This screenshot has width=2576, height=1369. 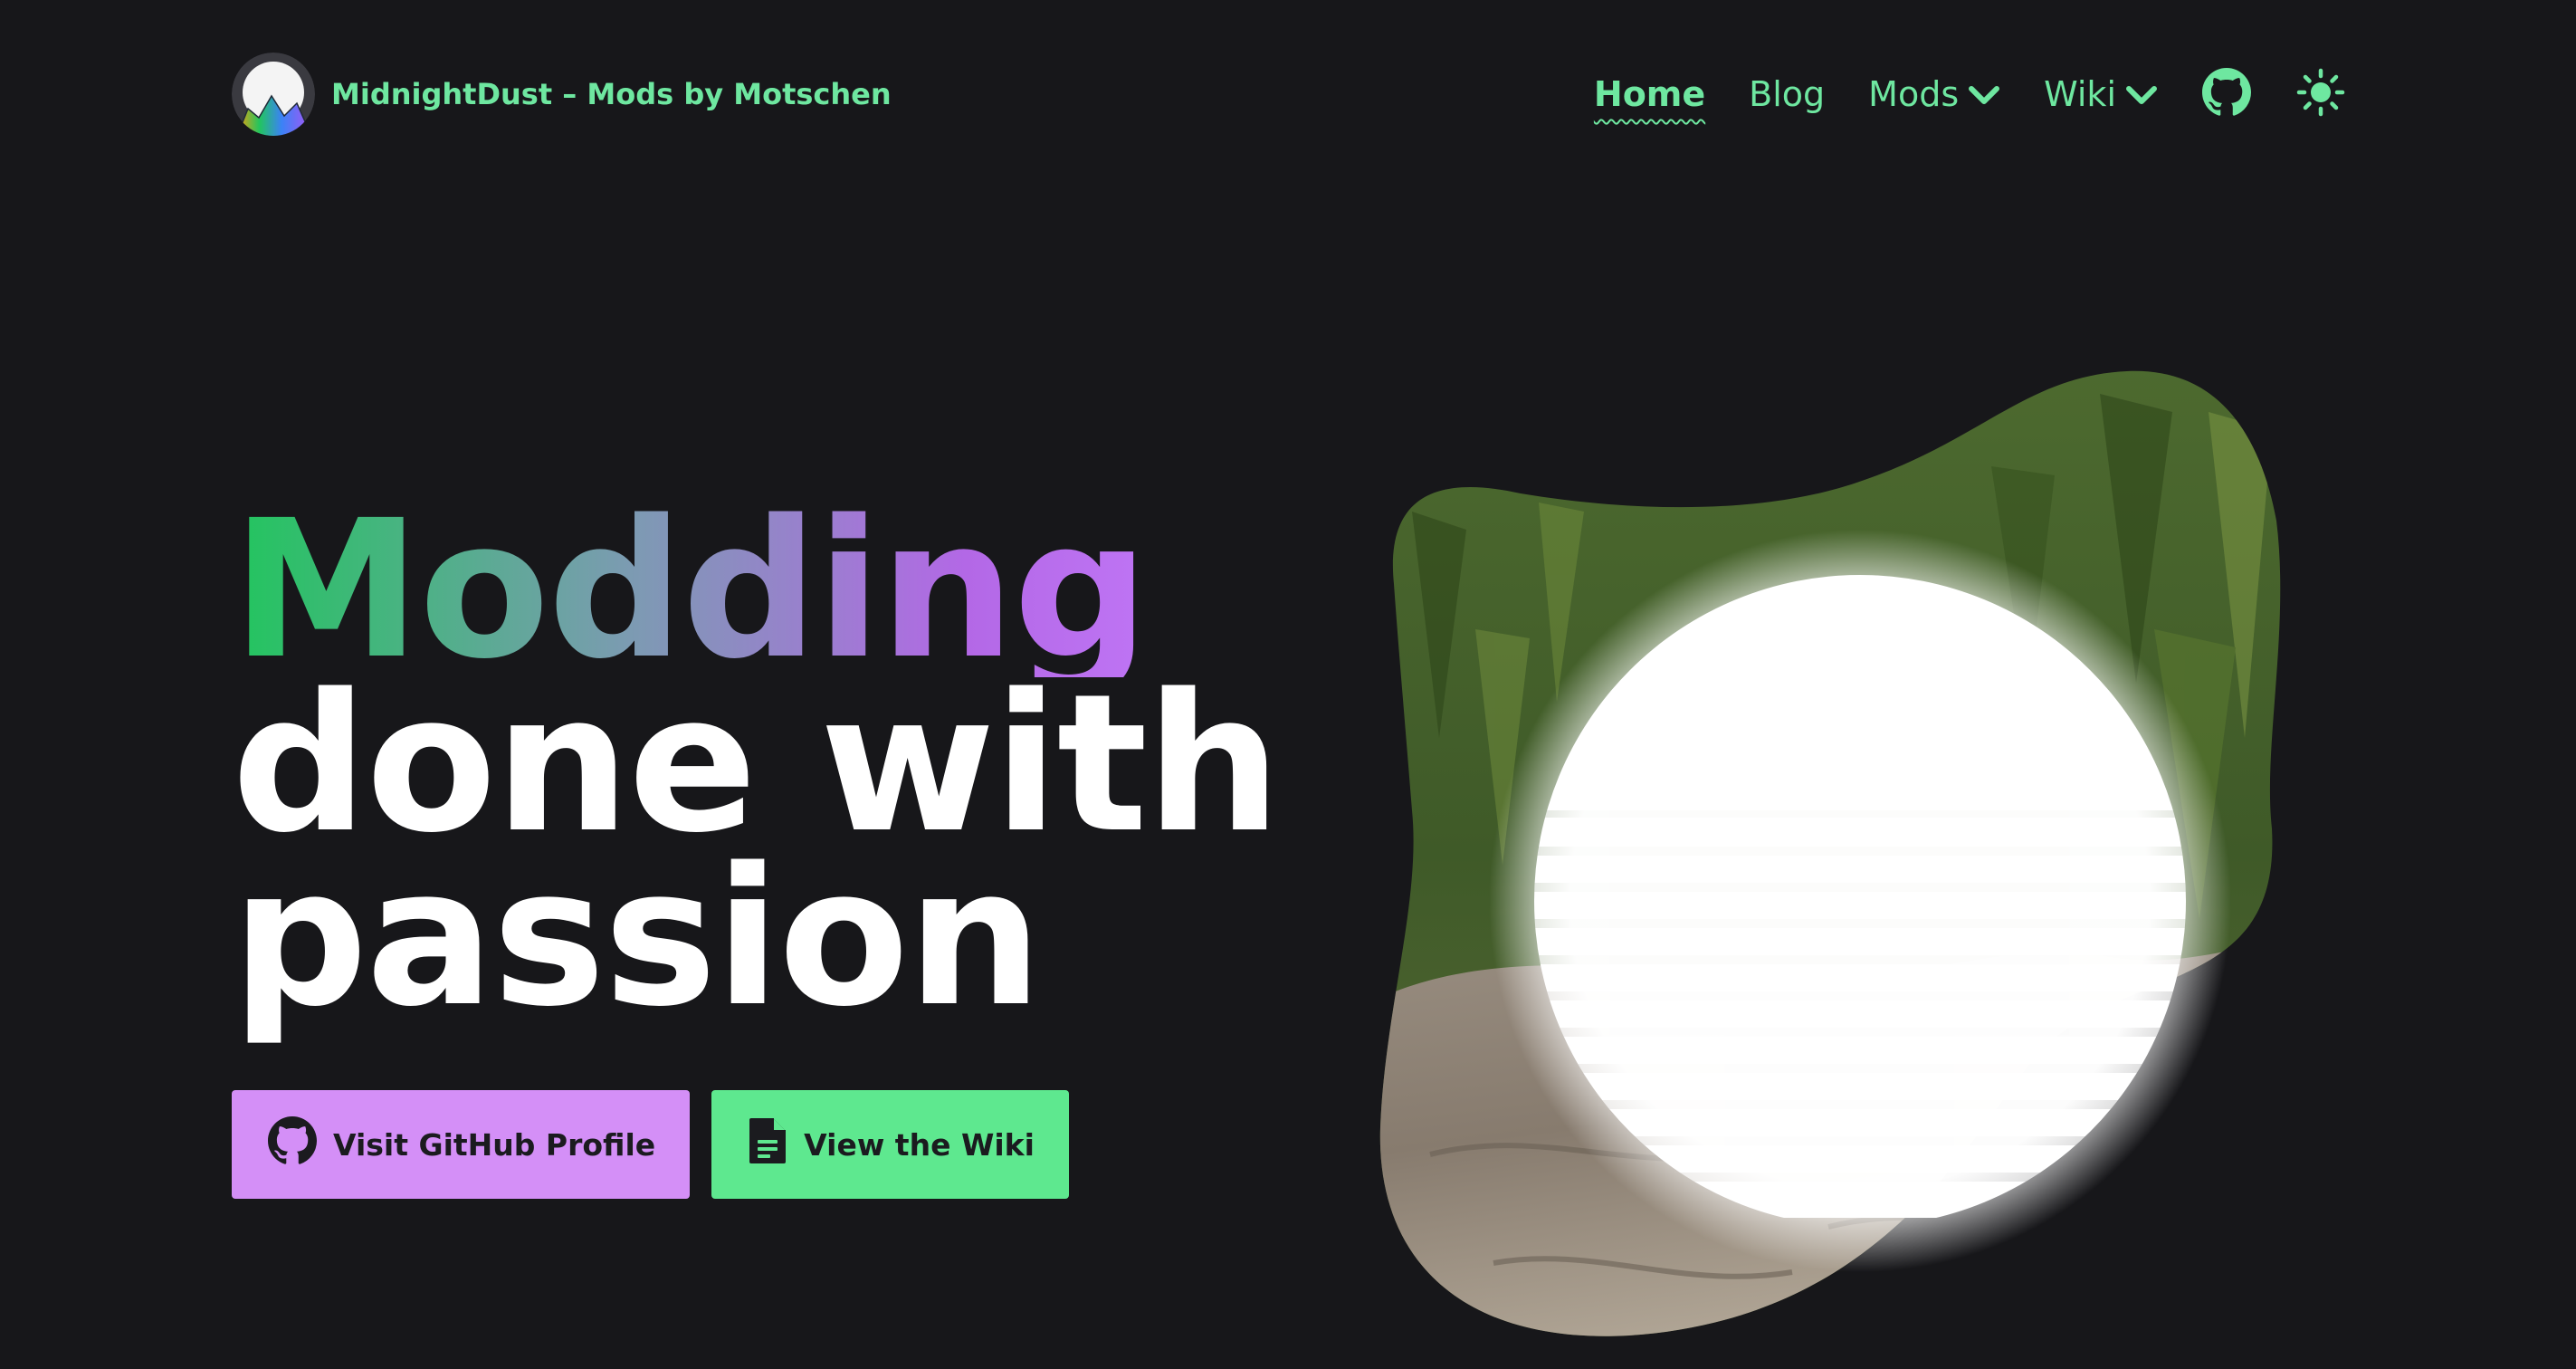 I want to click on nav-item-label: Home, so click(x=1649, y=94).